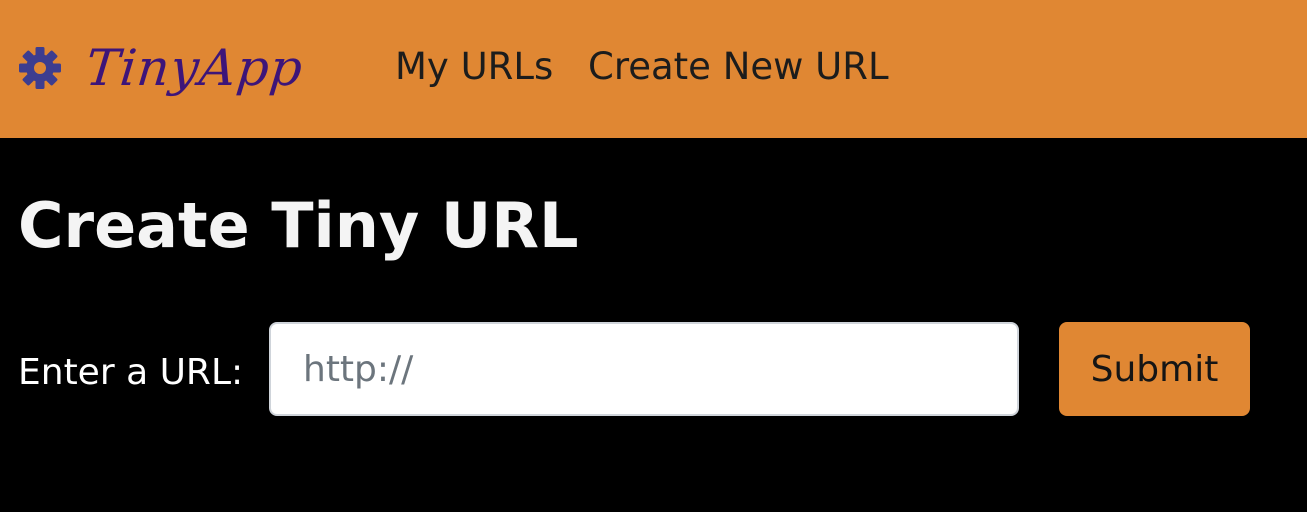  I want to click on brand-link: TinyApp, so click(162, 68).